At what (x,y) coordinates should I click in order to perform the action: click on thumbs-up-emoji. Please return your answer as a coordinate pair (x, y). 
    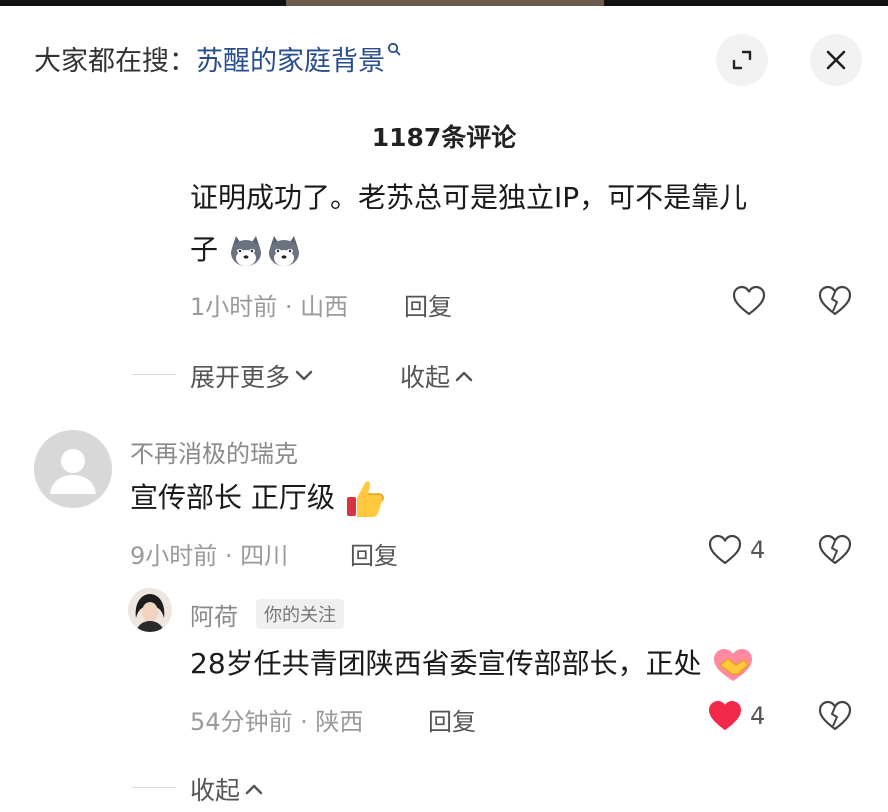
    Looking at the image, I should click on (365, 499).